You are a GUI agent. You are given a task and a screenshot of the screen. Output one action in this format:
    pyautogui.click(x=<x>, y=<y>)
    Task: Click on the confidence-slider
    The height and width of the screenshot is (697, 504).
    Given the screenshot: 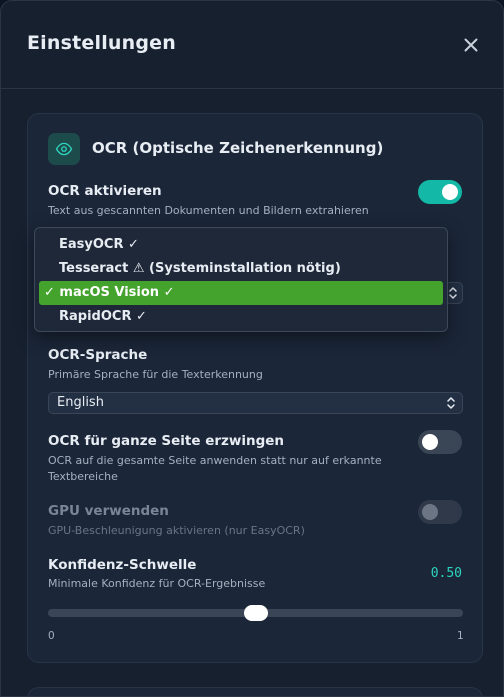 What is the action you would take?
    pyautogui.click(x=255, y=613)
    